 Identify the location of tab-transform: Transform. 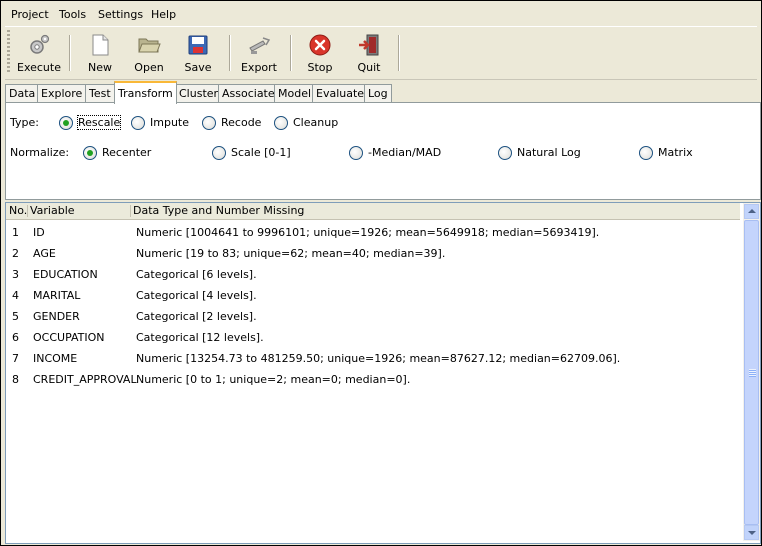
(145, 92).